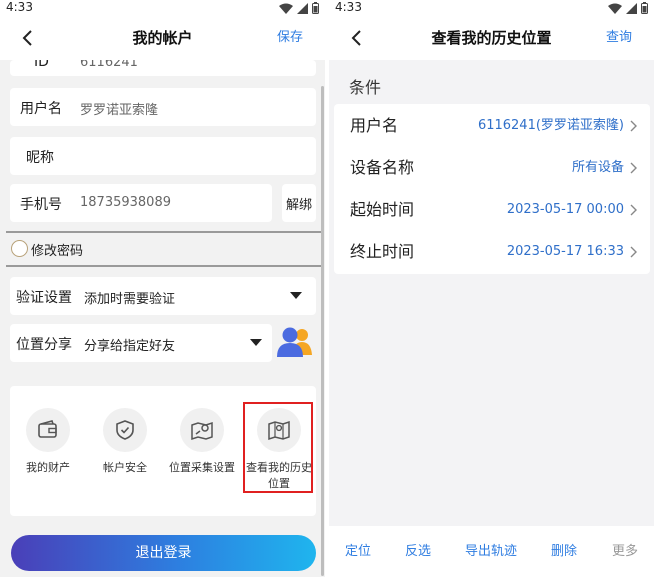 The width and height of the screenshot is (654, 577). What do you see at coordinates (565, 251) in the screenshot?
I see `row-value: 2023-05-17 16:33` at bounding box center [565, 251].